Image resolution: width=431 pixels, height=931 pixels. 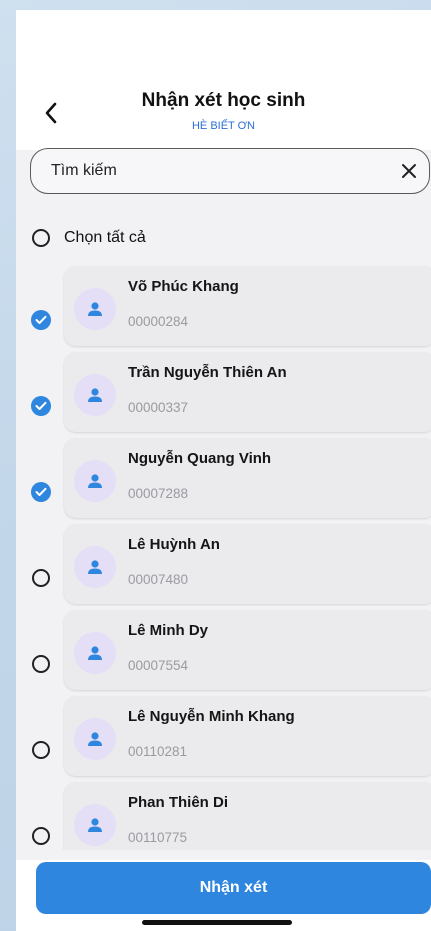 I want to click on student-code: 00000337, so click(x=158, y=407).